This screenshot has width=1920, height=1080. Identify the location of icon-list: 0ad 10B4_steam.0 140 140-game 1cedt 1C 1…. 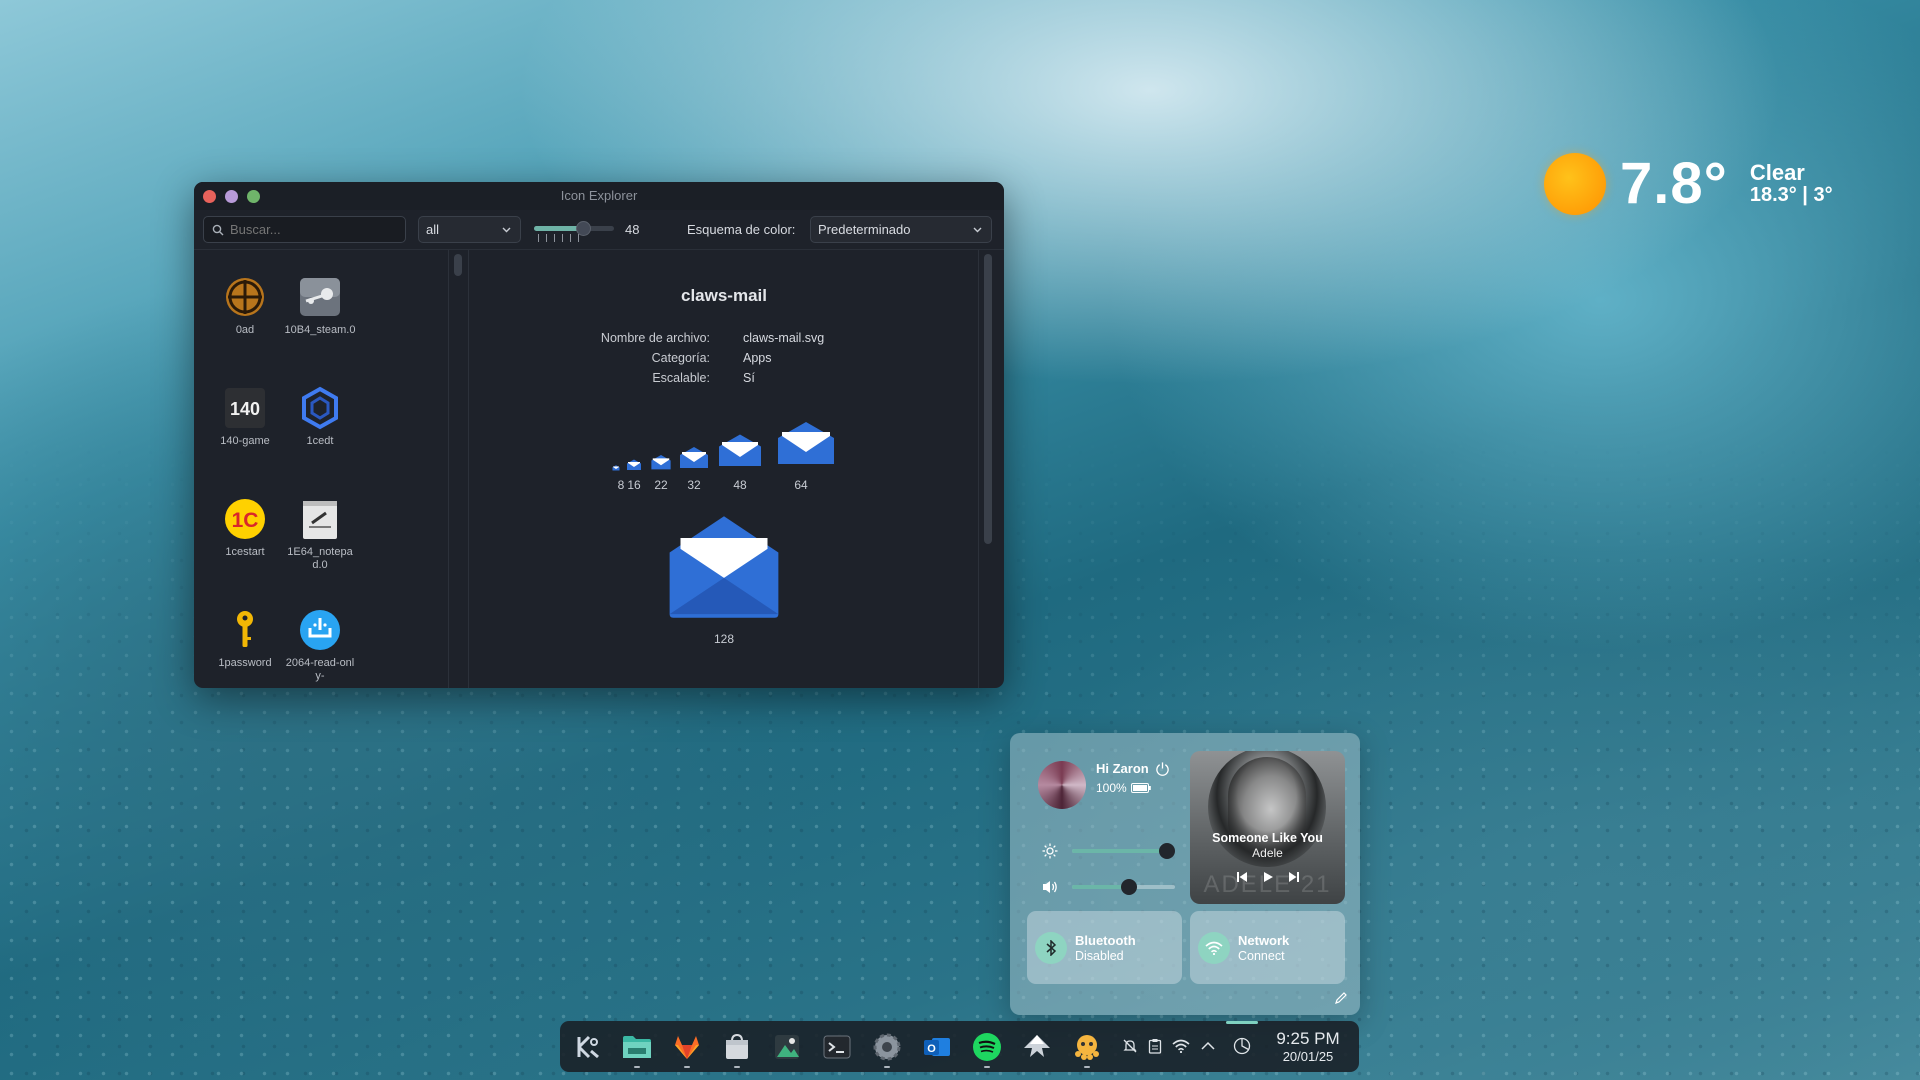
(322, 469).